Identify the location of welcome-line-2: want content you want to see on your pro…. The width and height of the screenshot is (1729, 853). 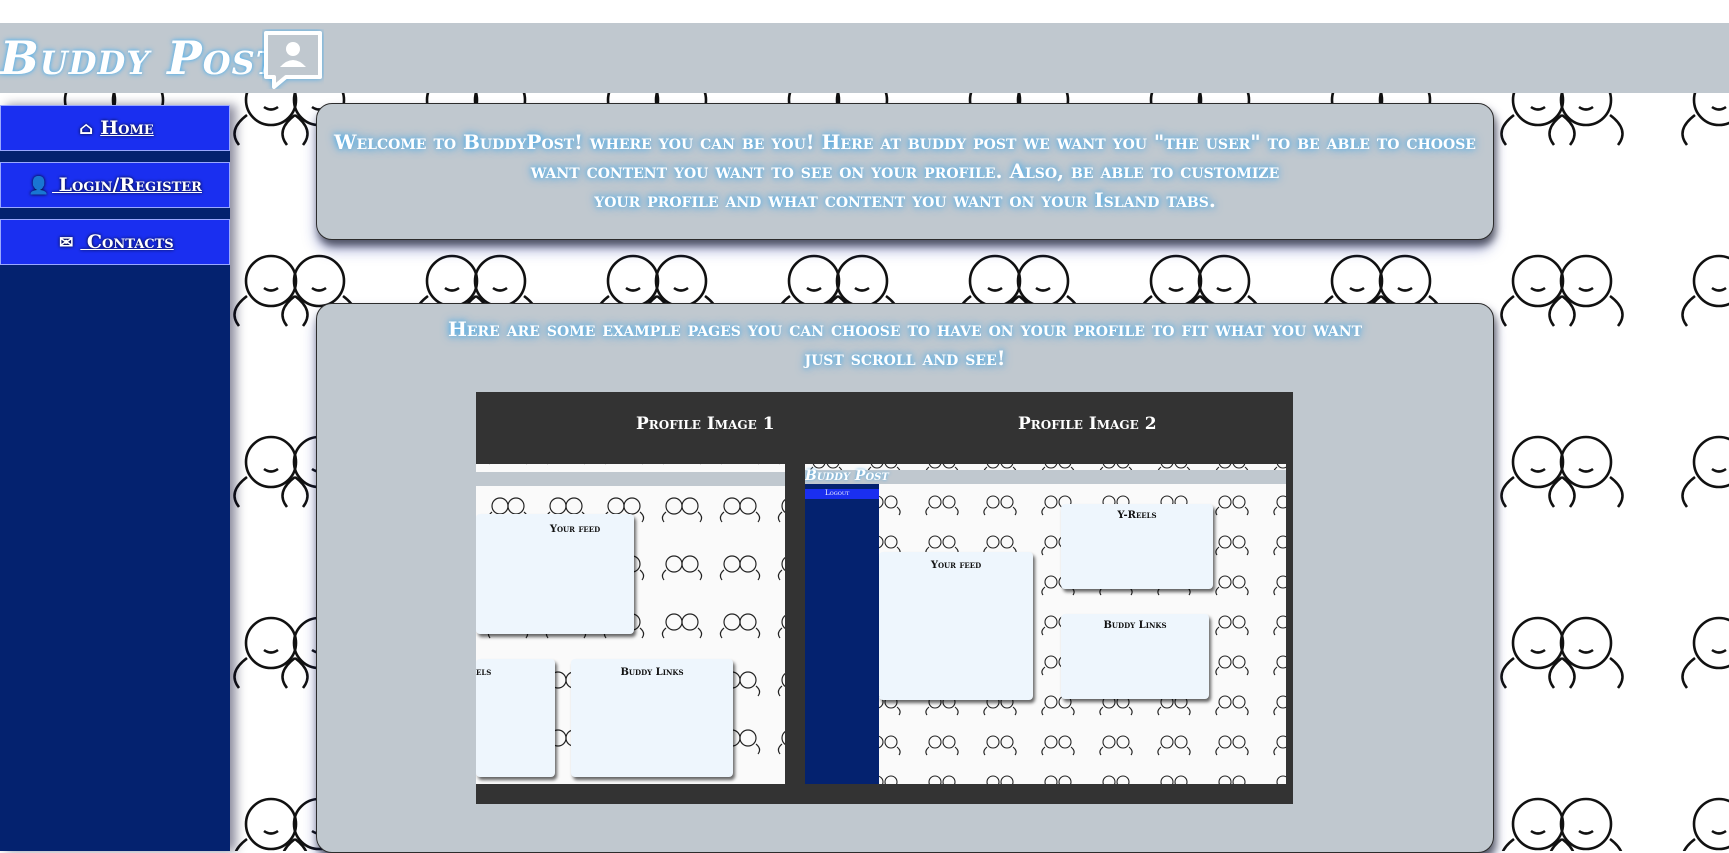
(905, 171).